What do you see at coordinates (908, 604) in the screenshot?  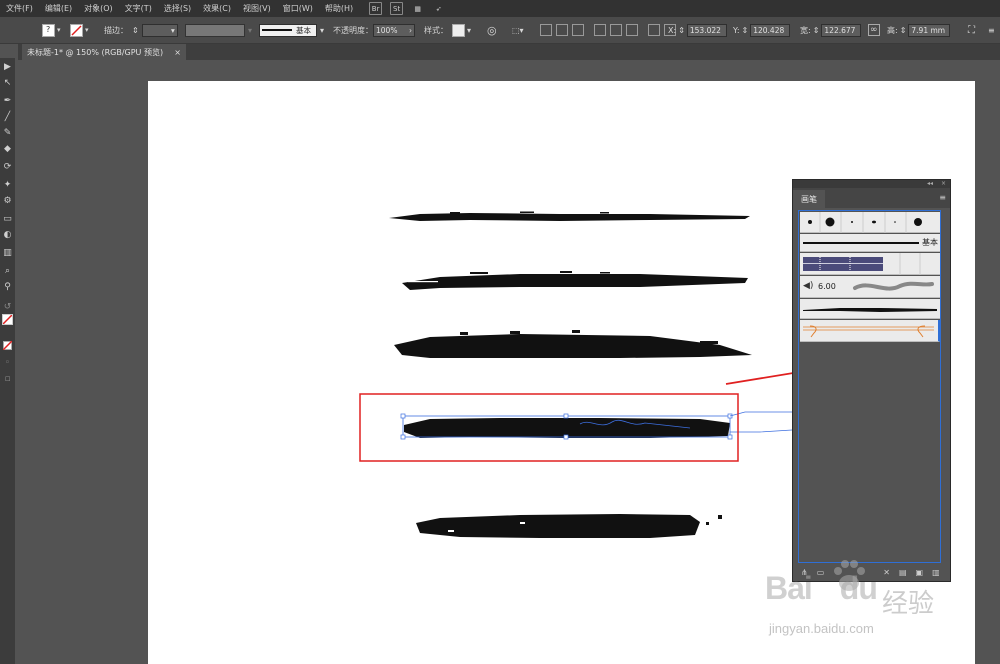 I see `watermark-site-label: 经验` at bounding box center [908, 604].